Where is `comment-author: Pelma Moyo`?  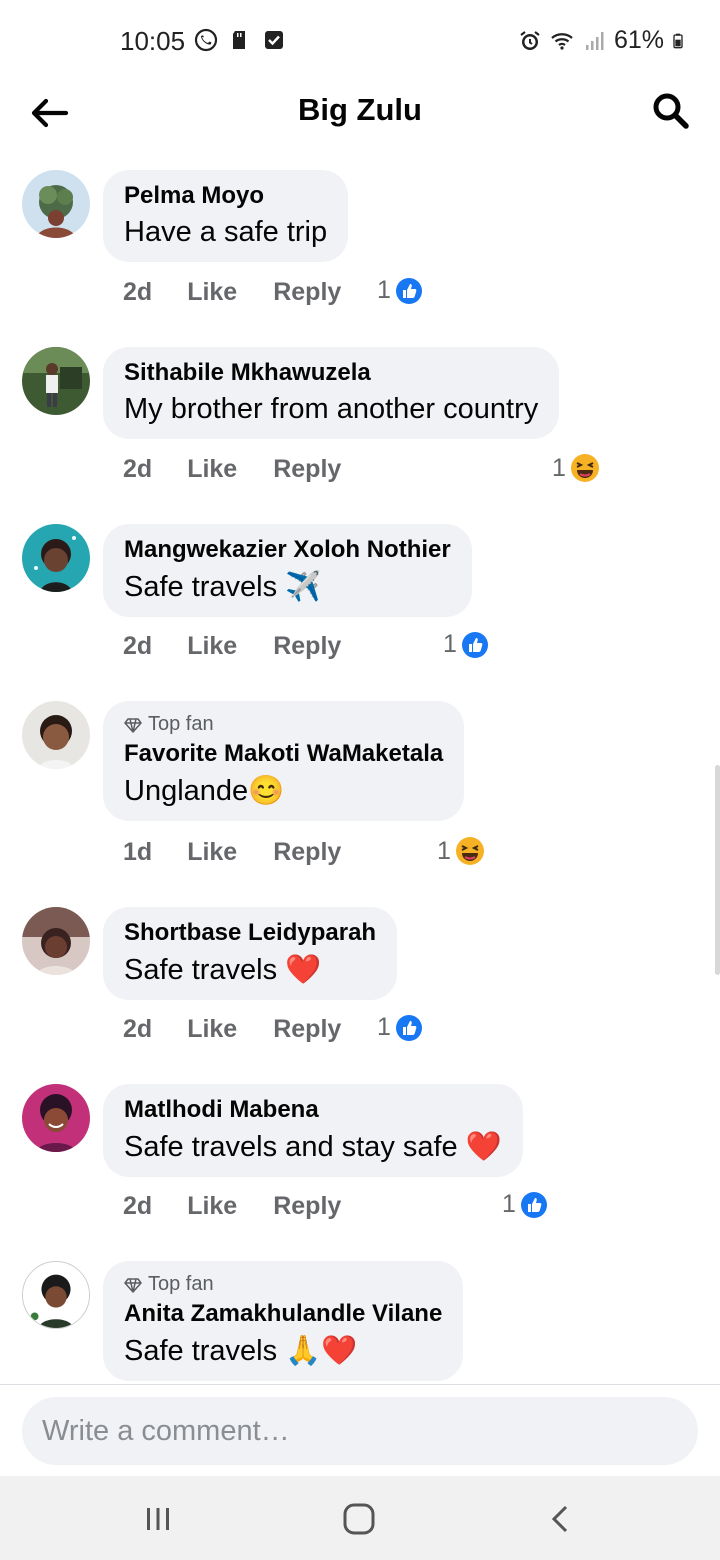
comment-author: Pelma Moyo is located at coordinates (225, 196).